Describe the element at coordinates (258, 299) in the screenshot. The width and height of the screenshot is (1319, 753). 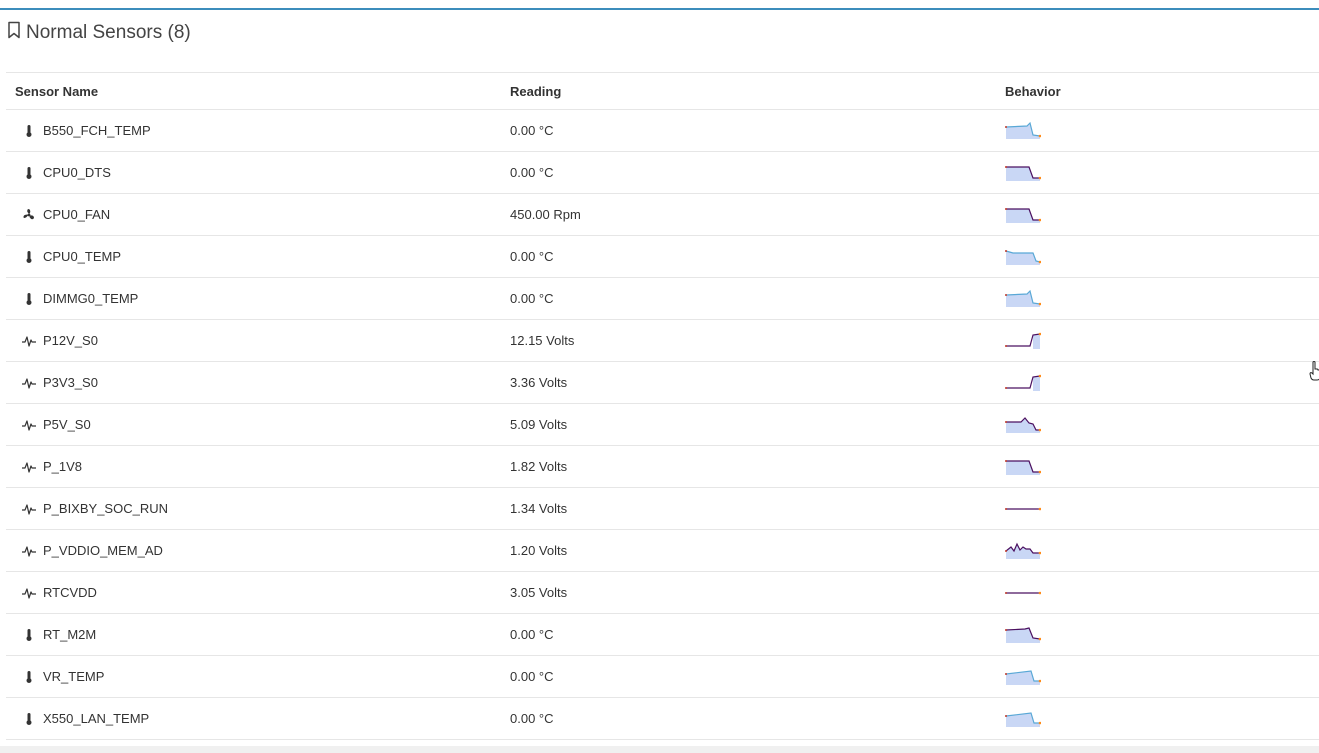
I see `sensor-name-cell: DIMMG0_TEMP` at that location.